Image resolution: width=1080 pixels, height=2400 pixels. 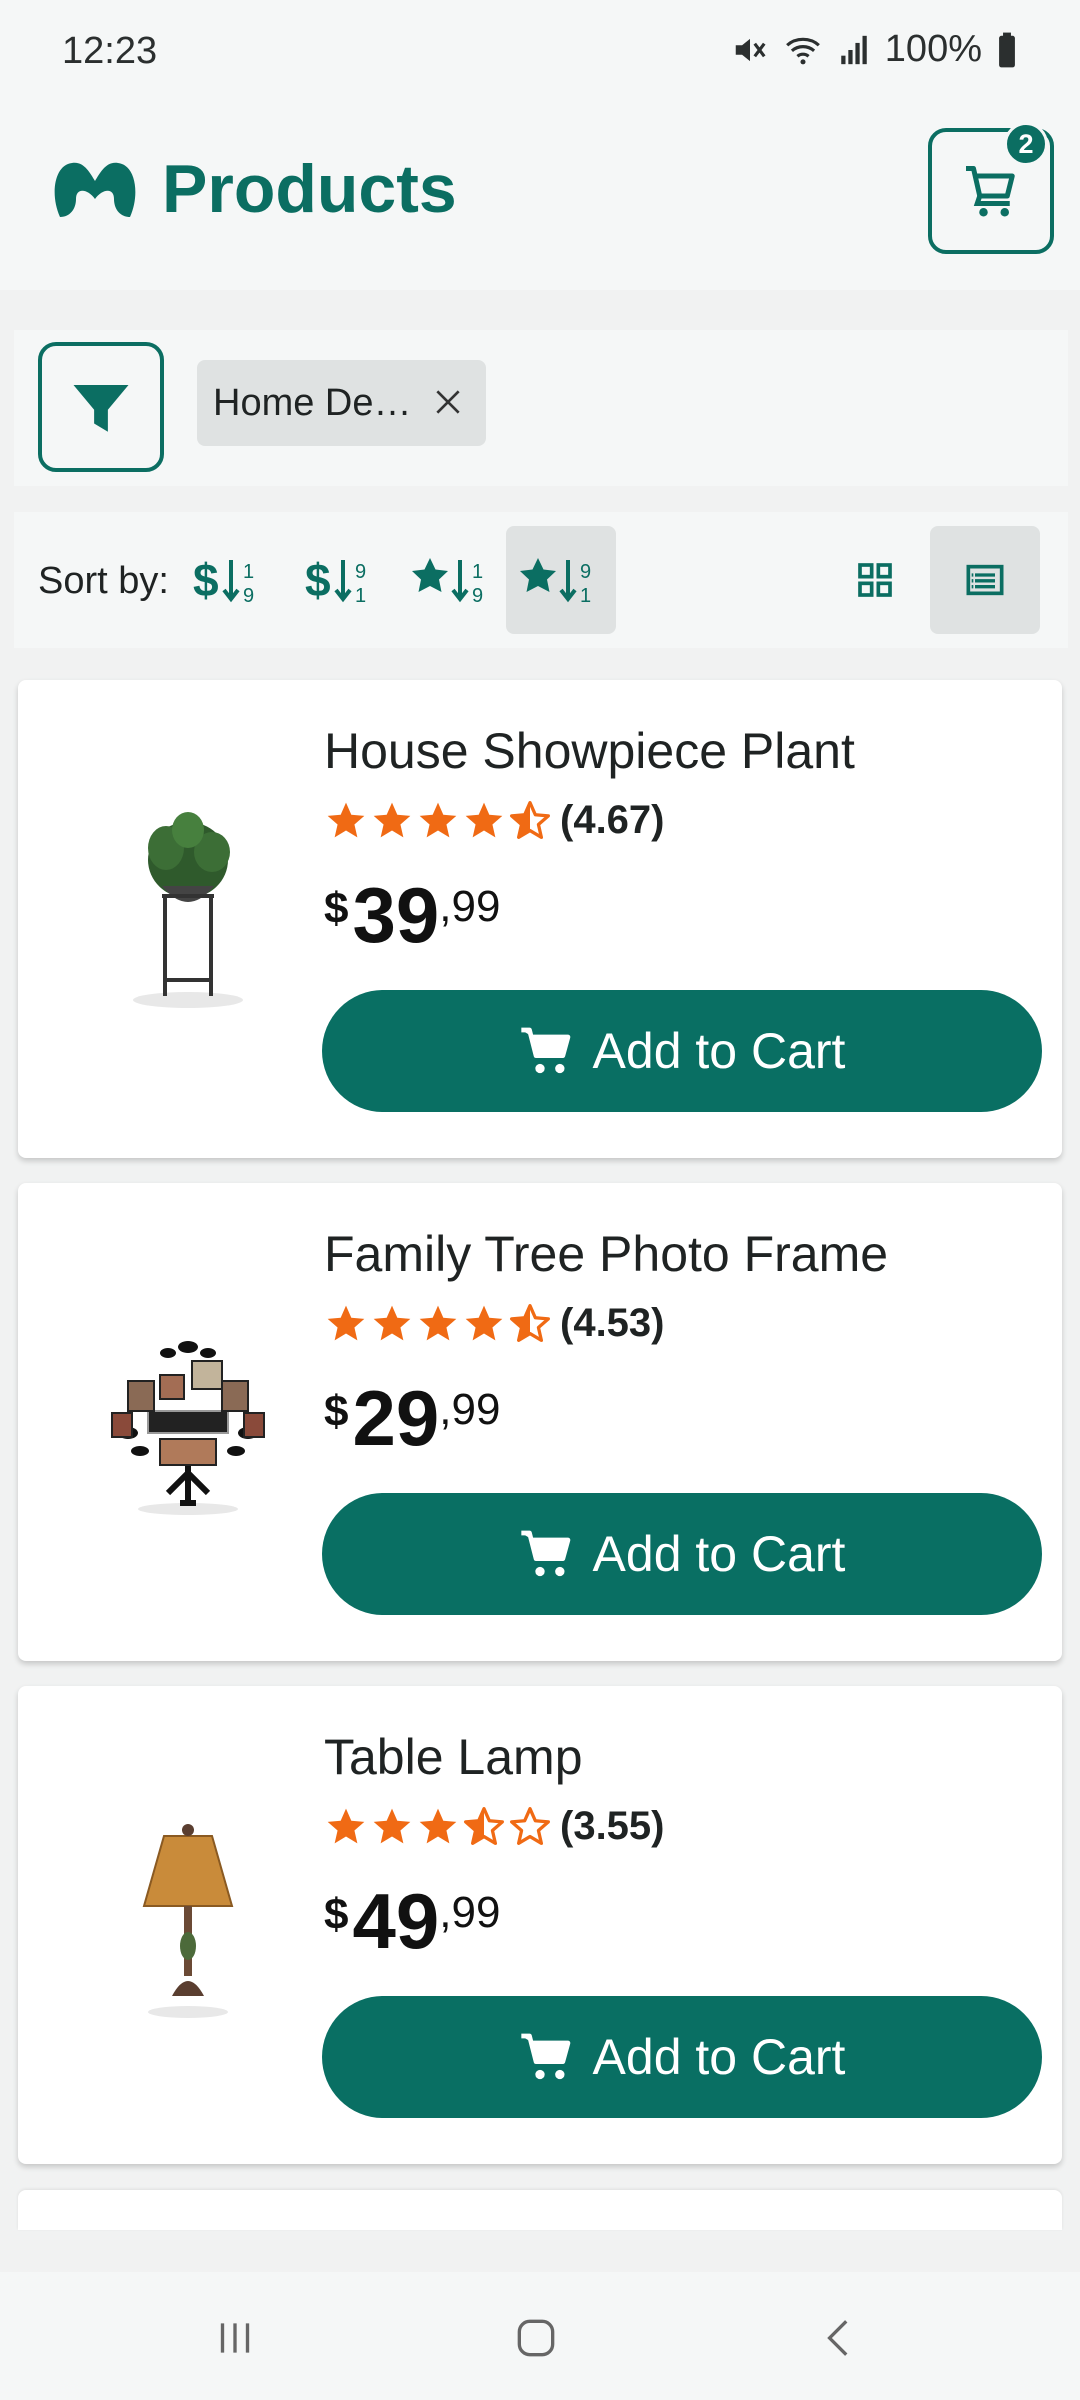 What do you see at coordinates (396, 915) in the screenshot?
I see `price-integer: 39` at bounding box center [396, 915].